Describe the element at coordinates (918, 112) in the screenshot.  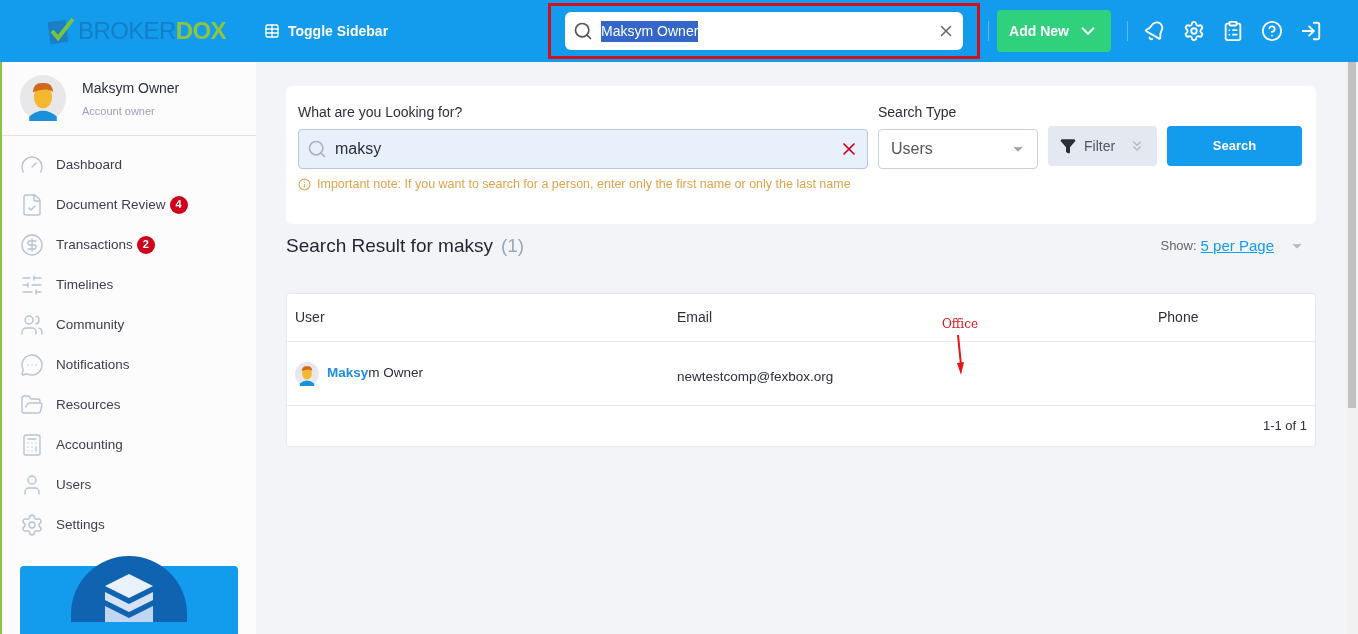
I see `search-type-label: Search Type` at that location.